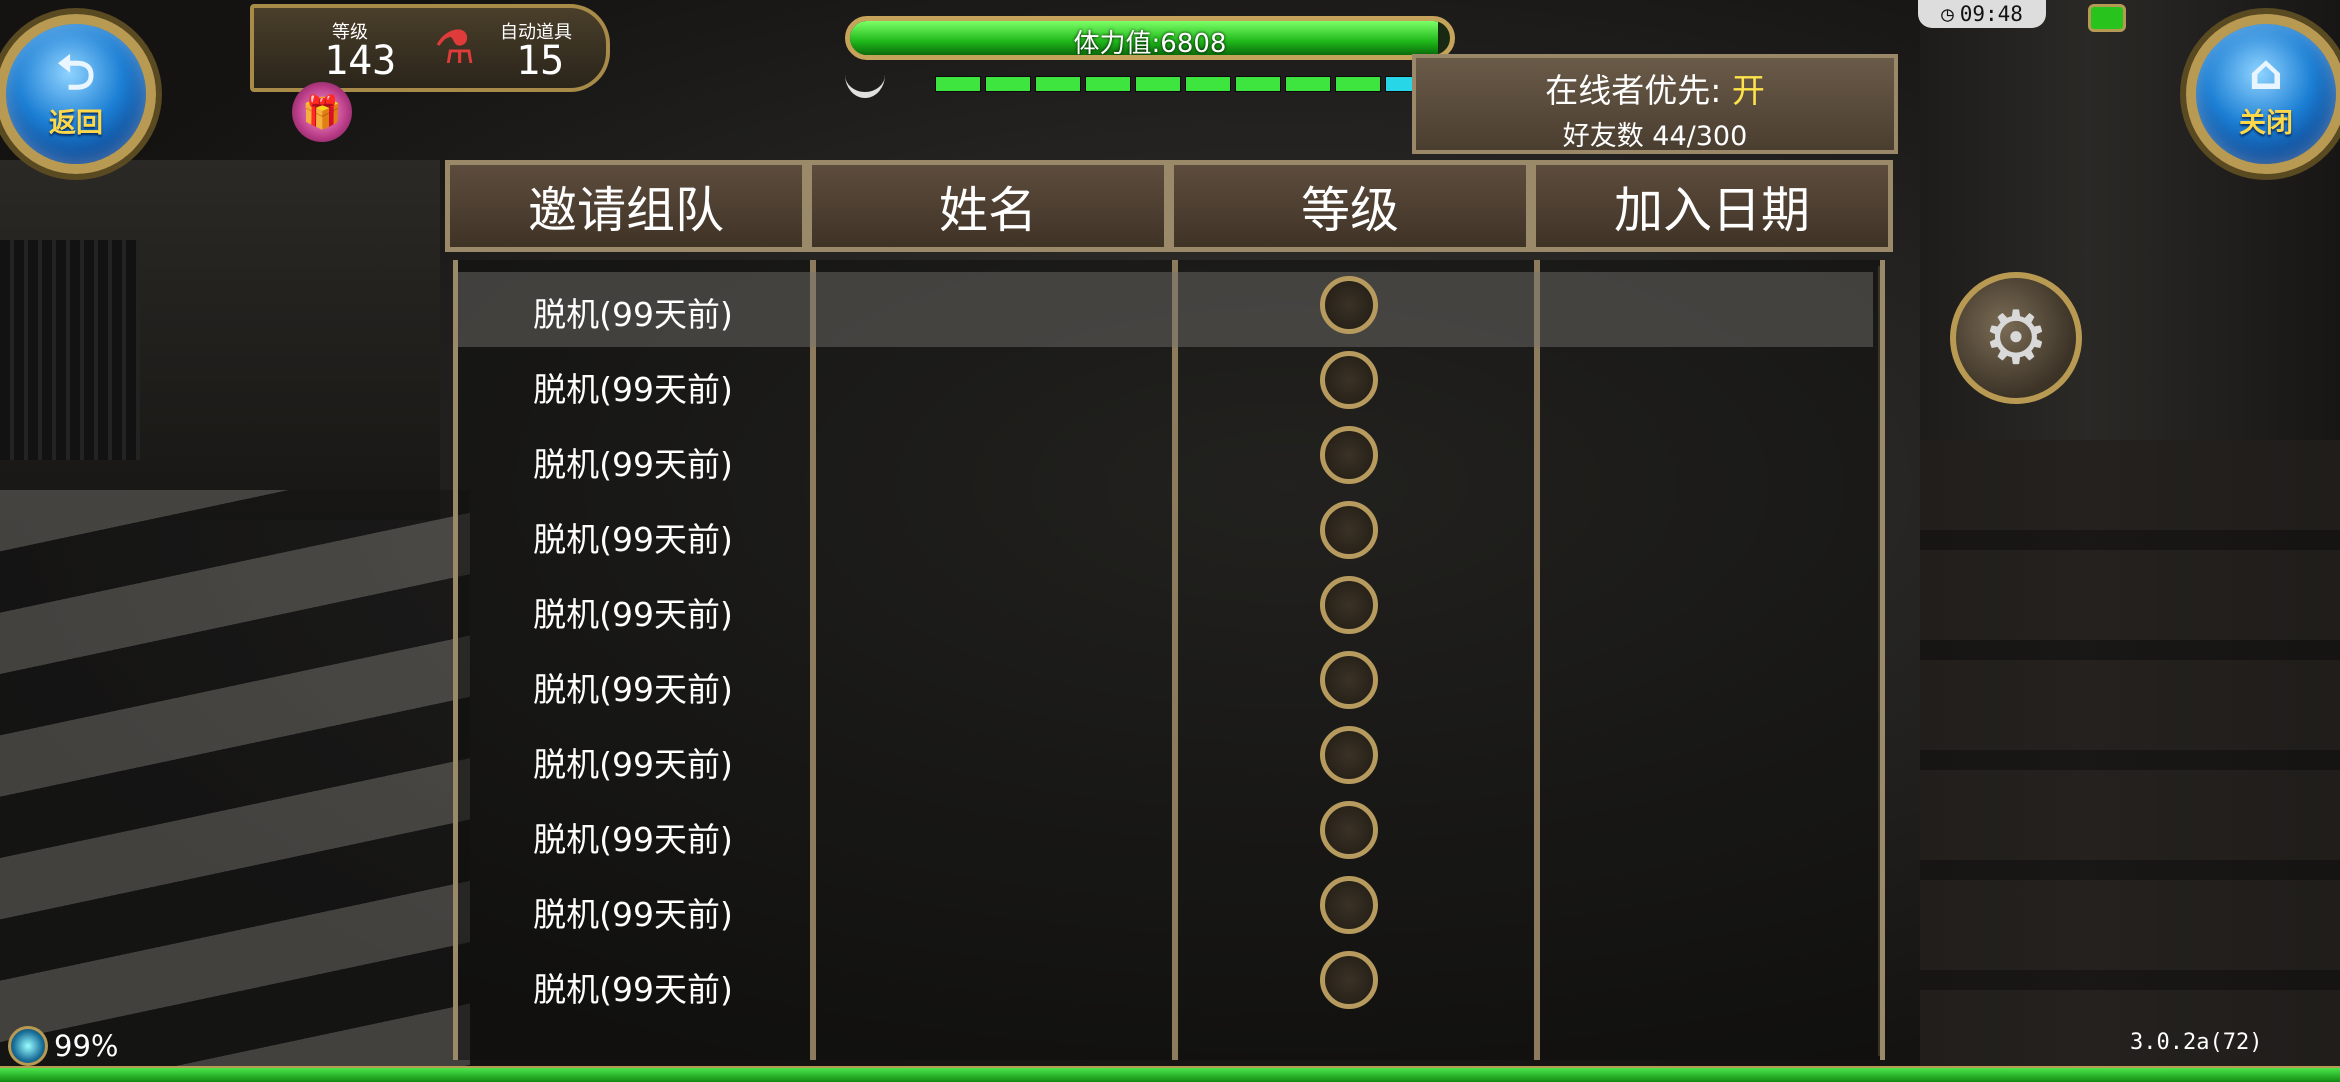 The width and height of the screenshot is (2340, 1082). I want to click on version-text: 3.0.2a(72), so click(2196, 1042).